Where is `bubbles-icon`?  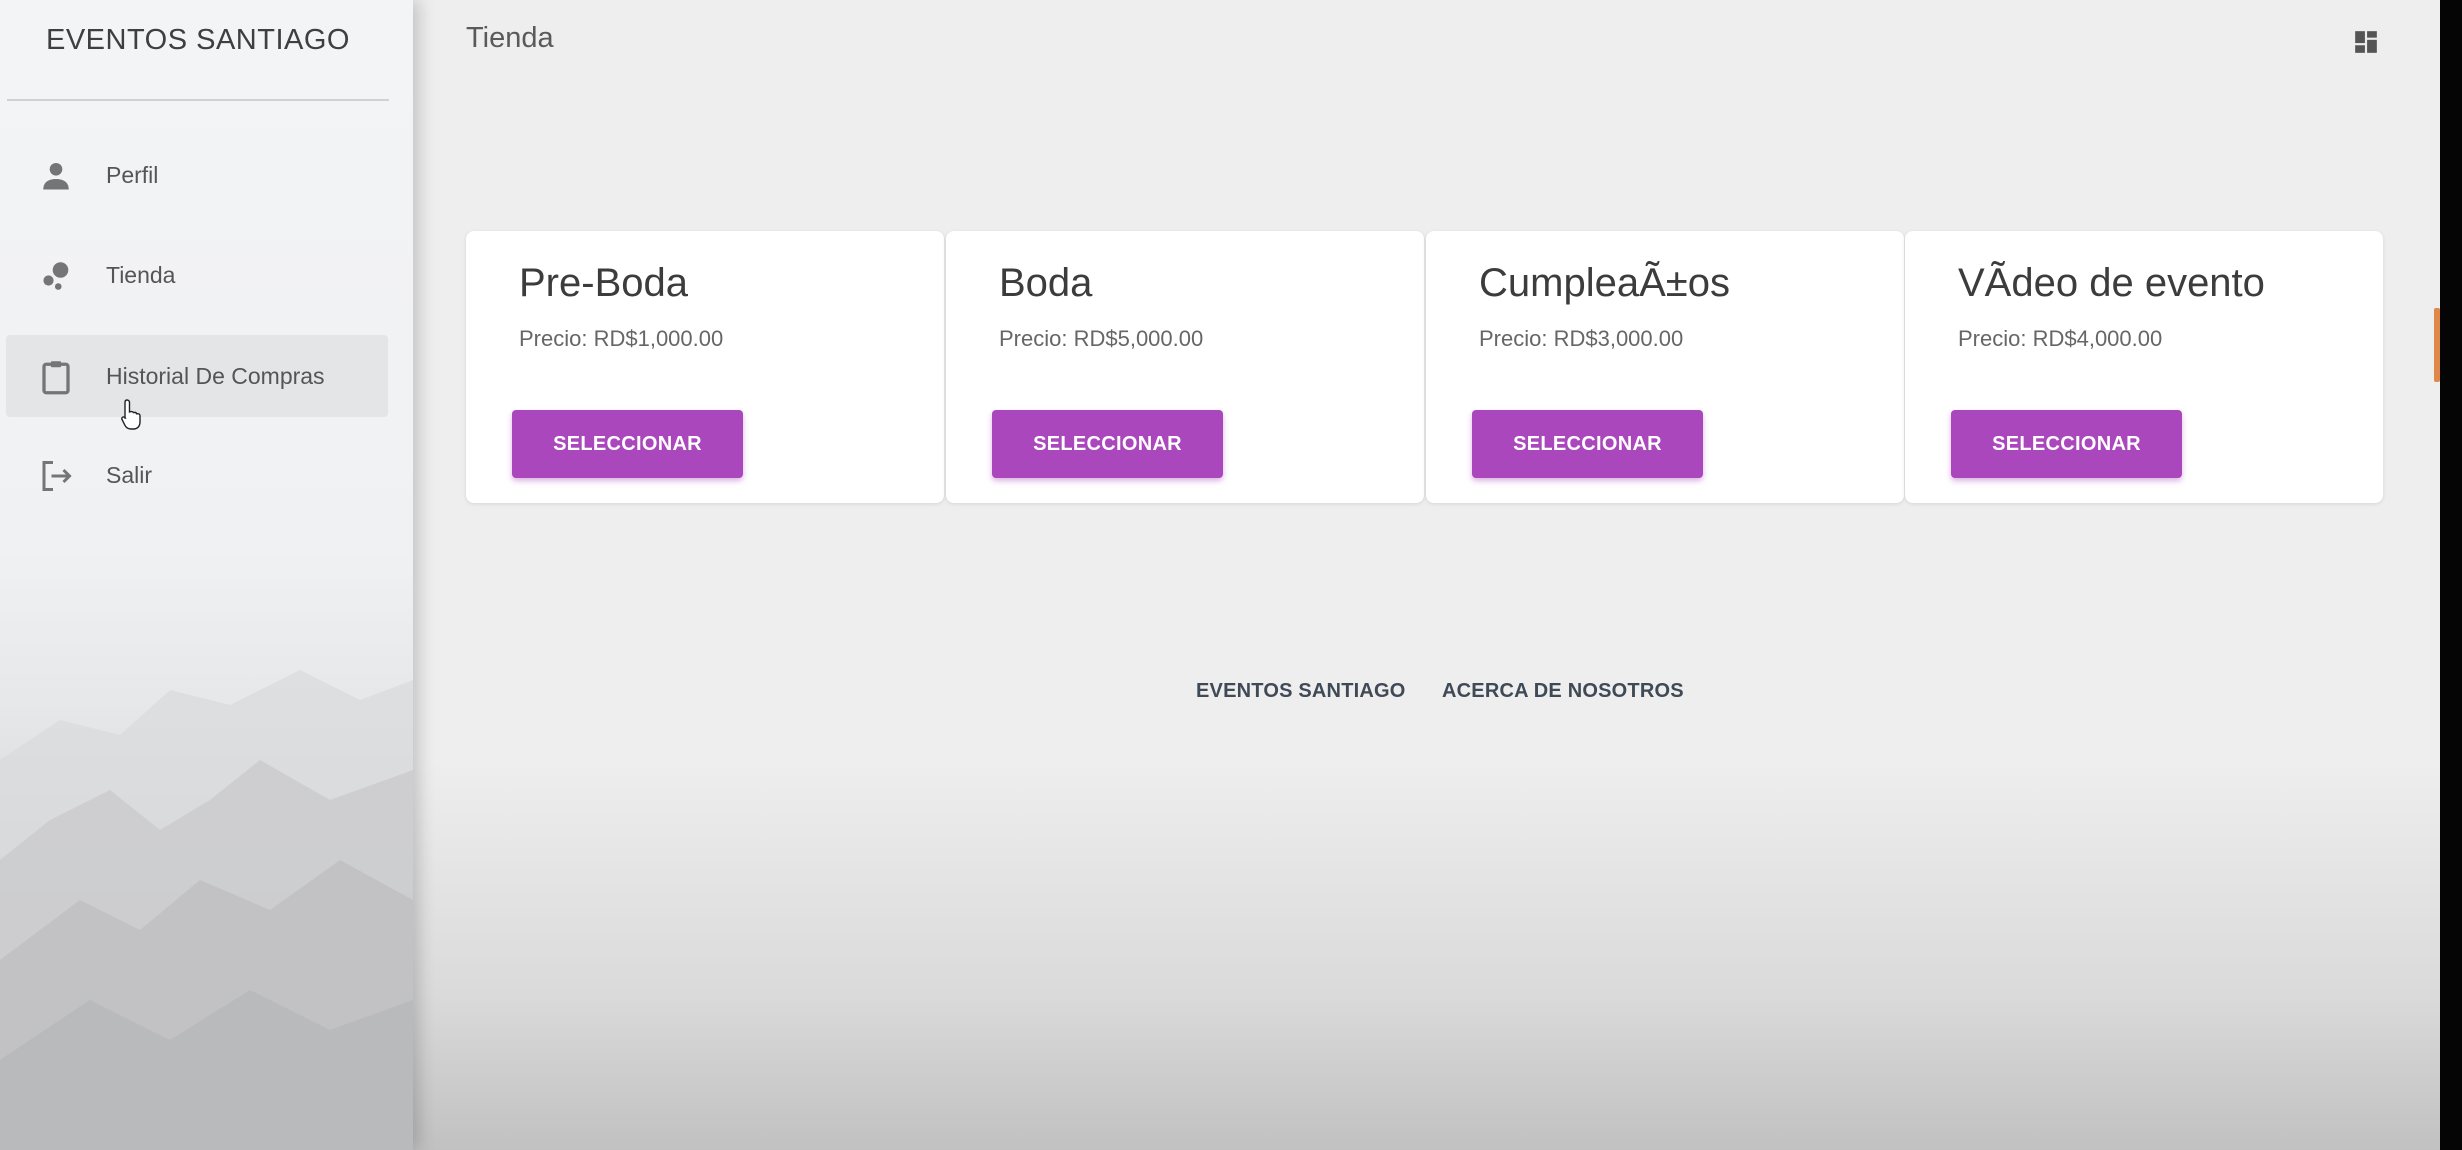 bubbles-icon is located at coordinates (56, 276).